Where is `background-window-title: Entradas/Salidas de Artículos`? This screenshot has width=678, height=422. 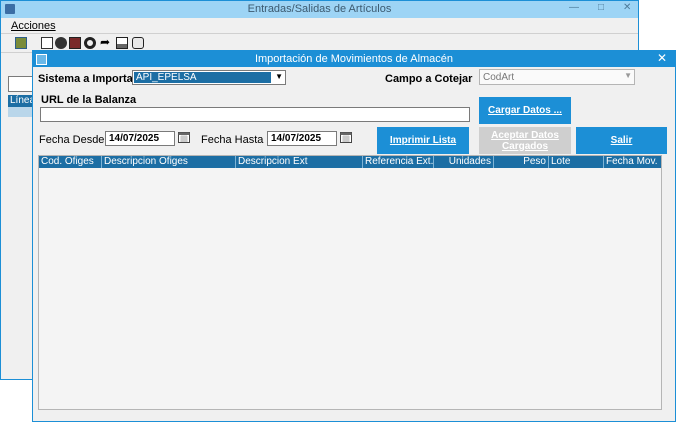
background-window-title: Entradas/Salidas de Artículos is located at coordinates (319, 9).